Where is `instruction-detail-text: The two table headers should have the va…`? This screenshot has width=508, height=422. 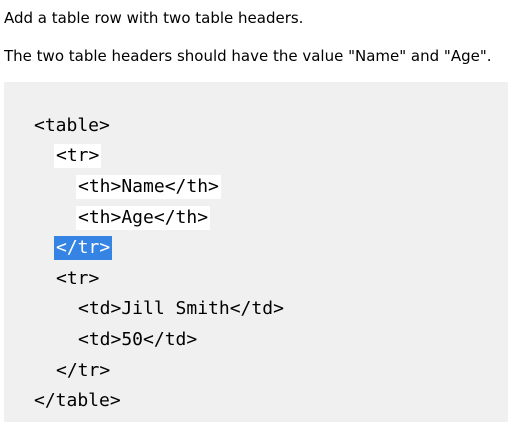 instruction-detail-text: The two table headers should have the va… is located at coordinates (248, 56).